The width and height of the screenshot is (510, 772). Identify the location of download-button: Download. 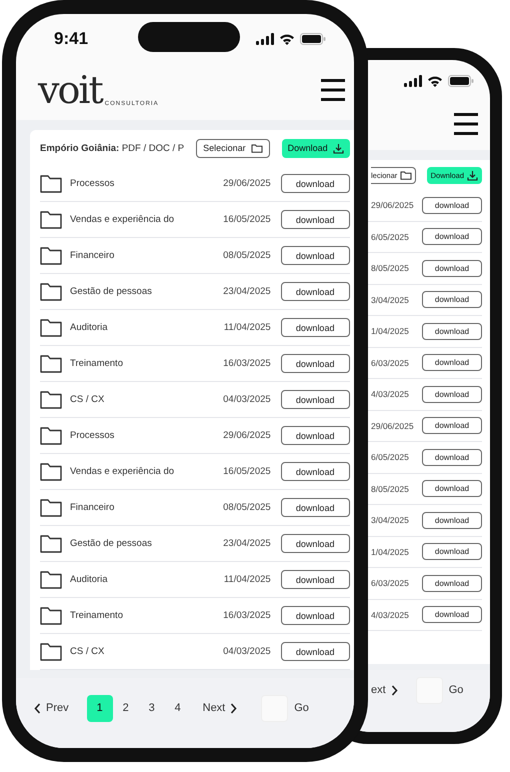
(316, 148).